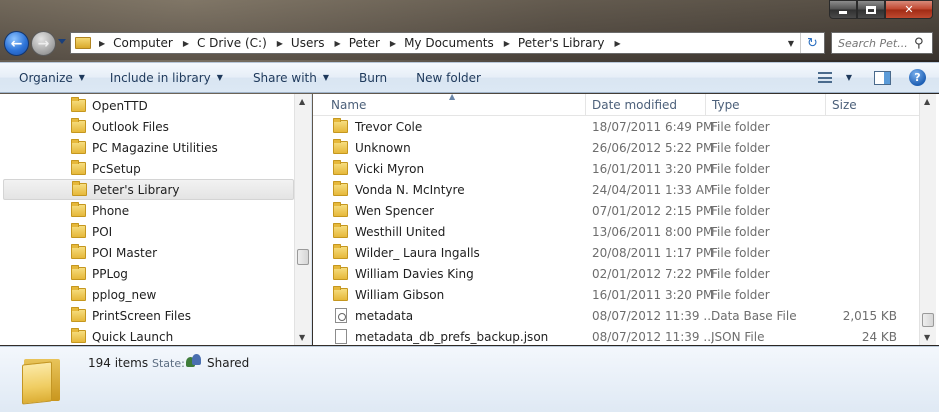 This screenshot has width=939, height=412. What do you see at coordinates (864, 126) in the screenshot?
I see `size-cell` at bounding box center [864, 126].